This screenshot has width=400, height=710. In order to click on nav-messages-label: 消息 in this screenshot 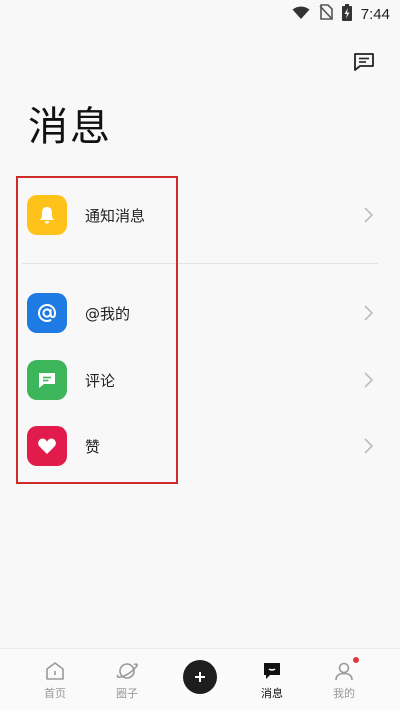, I will do `click(272, 693)`.